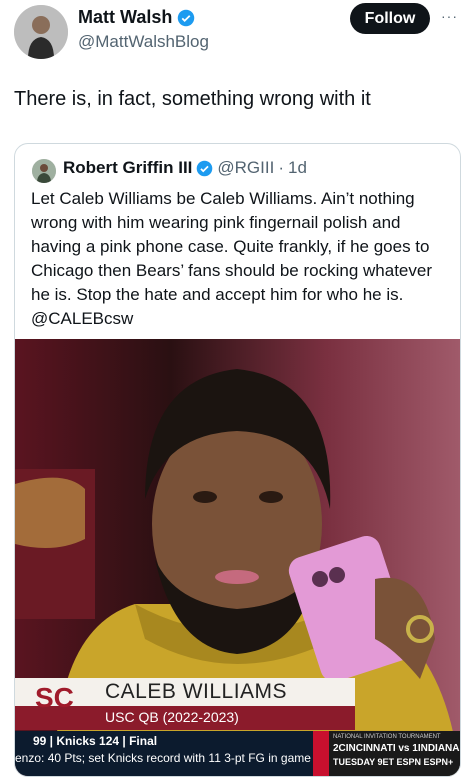  I want to click on quoted-header: Robert Griffin III @RGIII · 1d, so click(185, 168).